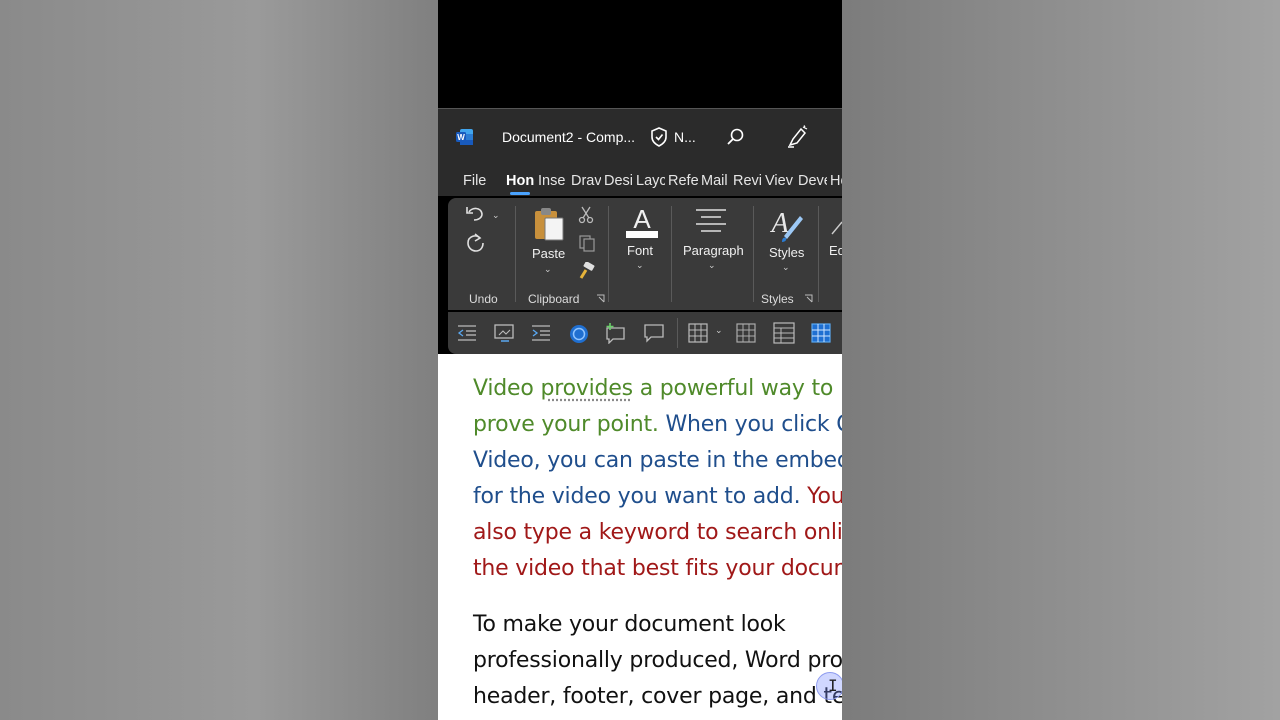 This screenshot has height=720, width=1280. Describe the element at coordinates (737, 388) in the screenshot. I see `text-run: a powerful way to h` at that location.